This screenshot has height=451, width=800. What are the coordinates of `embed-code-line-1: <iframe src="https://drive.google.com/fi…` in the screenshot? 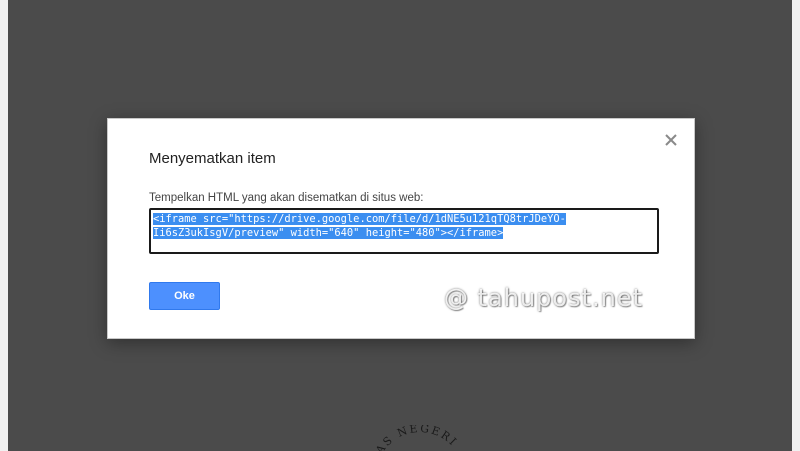 It's located at (359, 219).